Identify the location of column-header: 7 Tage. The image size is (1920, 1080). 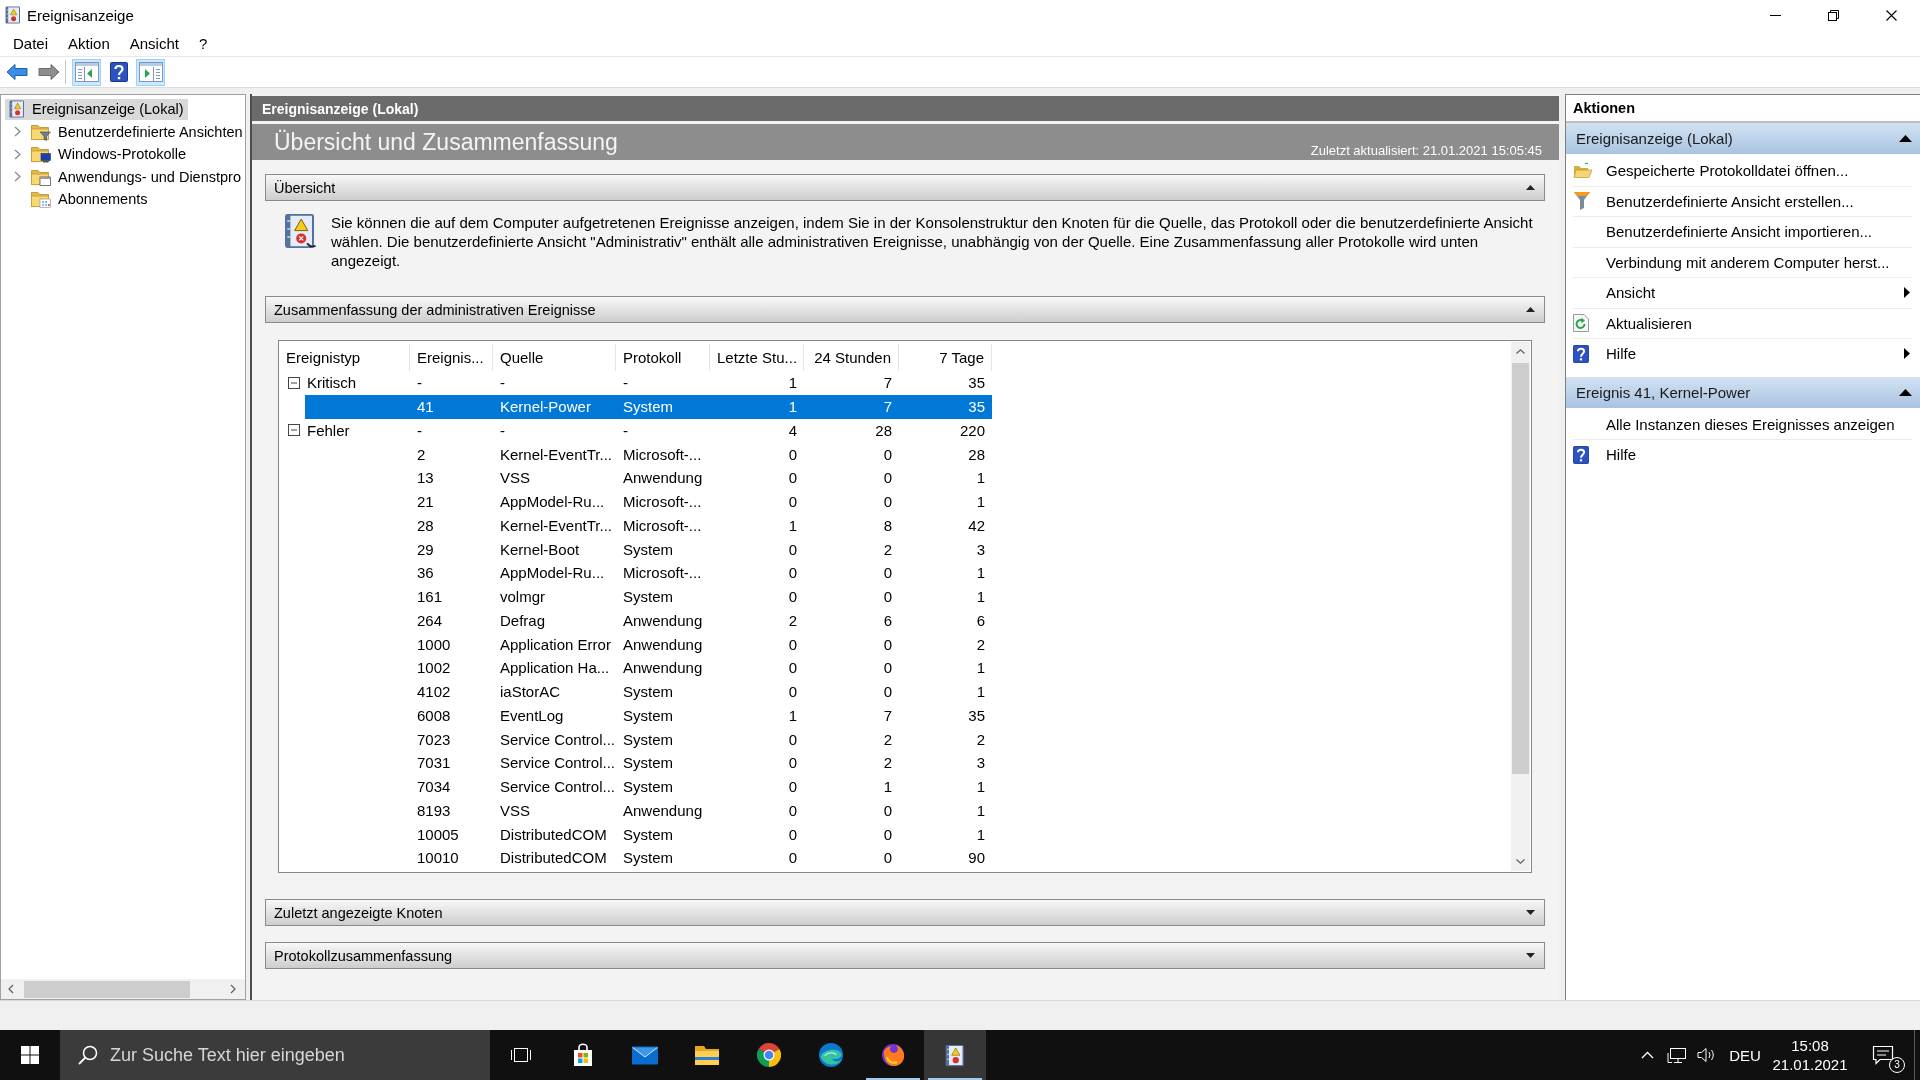
(945, 357).